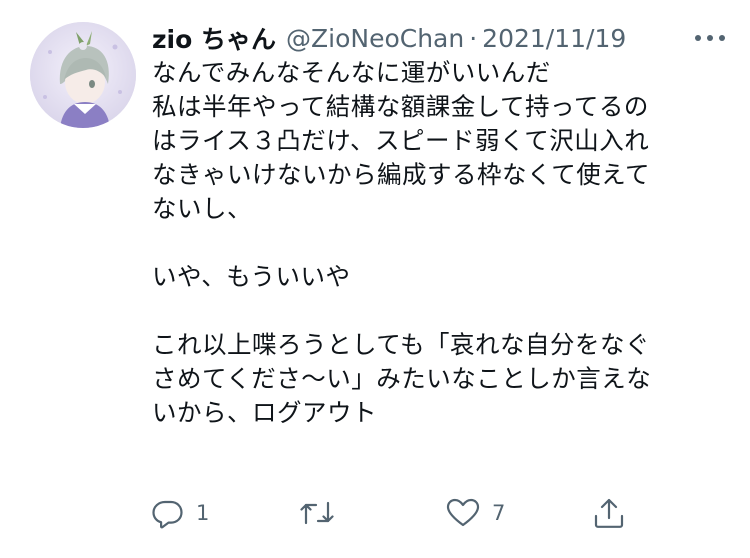  I want to click on tweet-header: zio ちゃん @ZioNeoChan · 2021/11/19, so click(441, 38).